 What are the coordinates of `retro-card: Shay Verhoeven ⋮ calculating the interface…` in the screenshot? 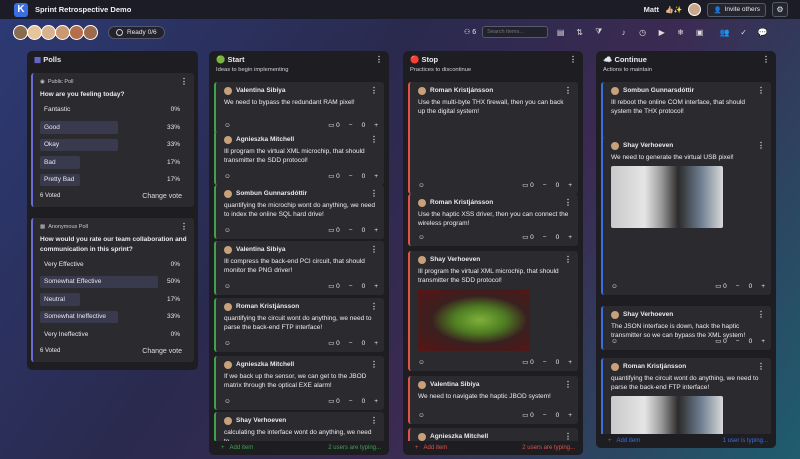 It's located at (299, 428).